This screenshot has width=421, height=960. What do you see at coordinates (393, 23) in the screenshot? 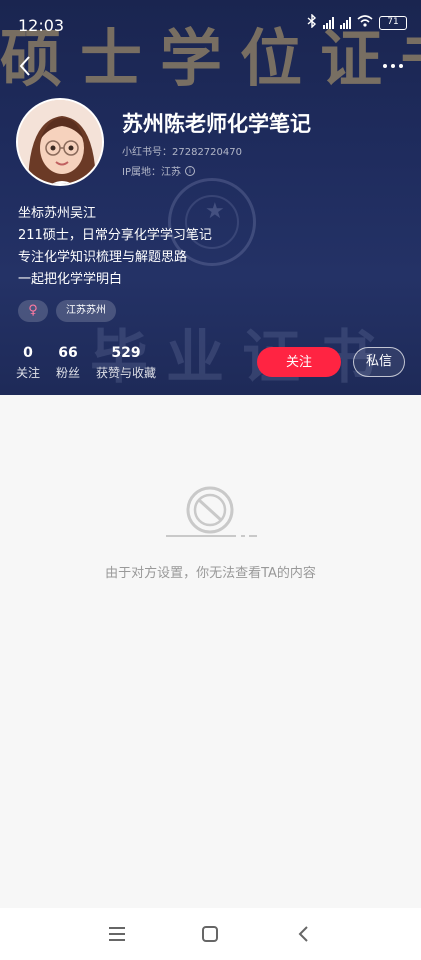
I see `battery-icon: 71` at bounding box center [393, 23].